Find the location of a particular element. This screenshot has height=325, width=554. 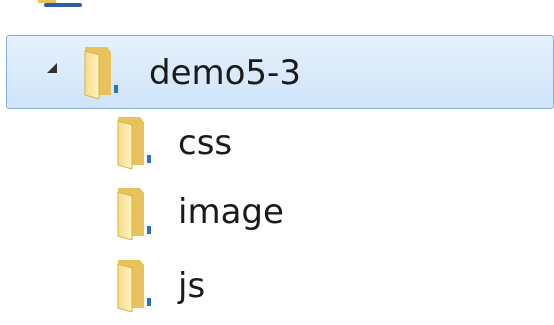

tree-item-label: js is located at coordinates (192, 286).